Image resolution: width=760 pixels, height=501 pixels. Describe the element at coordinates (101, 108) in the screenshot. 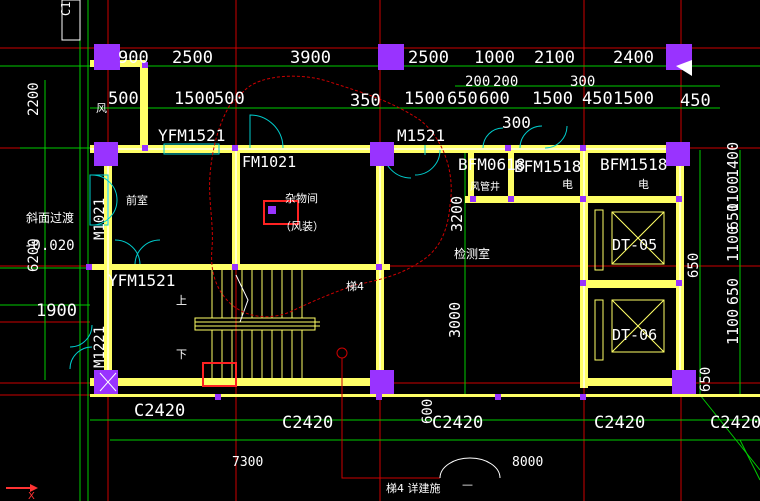

I see `room-label: 风` at that location.